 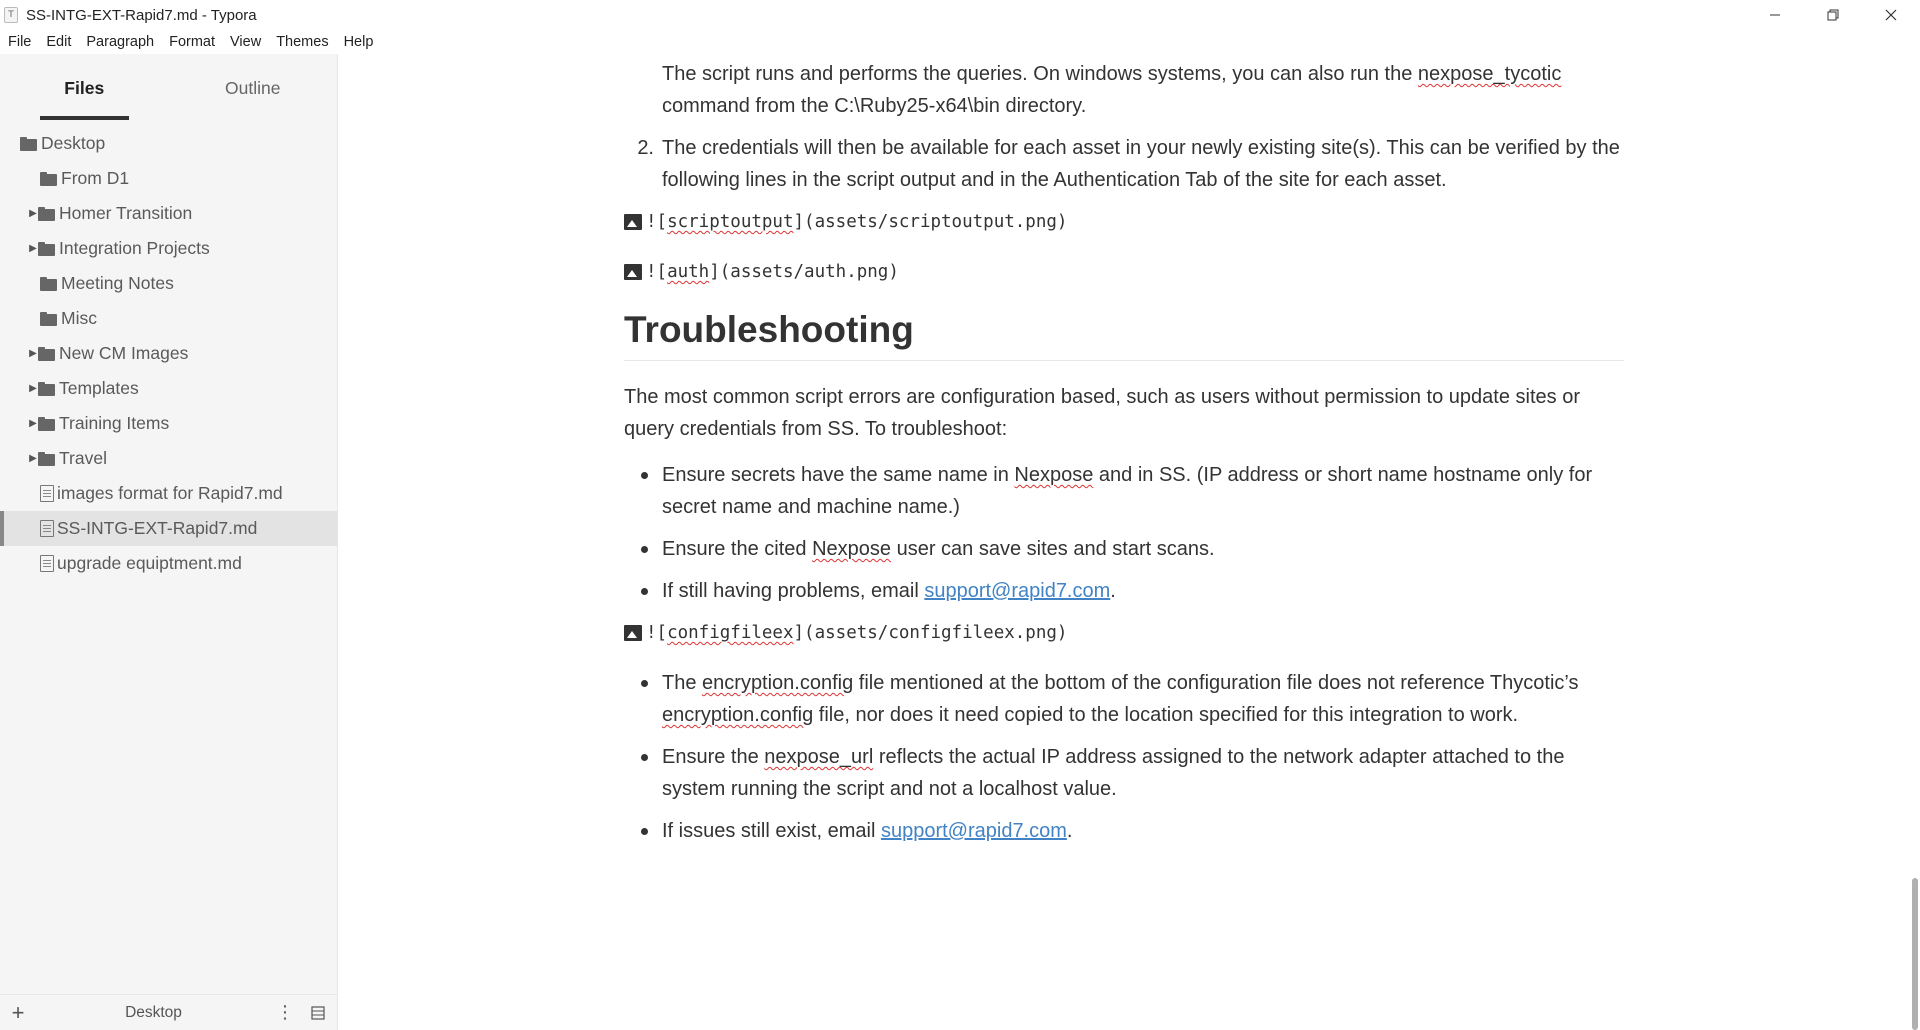 I want to click on tree-item-upgrade-equiptment: upgrade equiptment.md, so click(x=168, y=563).